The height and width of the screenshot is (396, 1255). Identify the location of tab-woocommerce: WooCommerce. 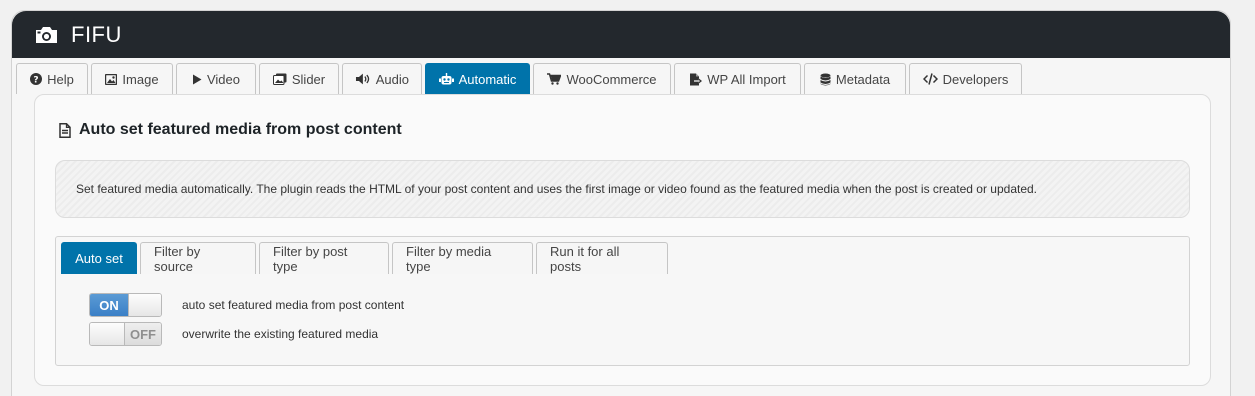
(602, 78).